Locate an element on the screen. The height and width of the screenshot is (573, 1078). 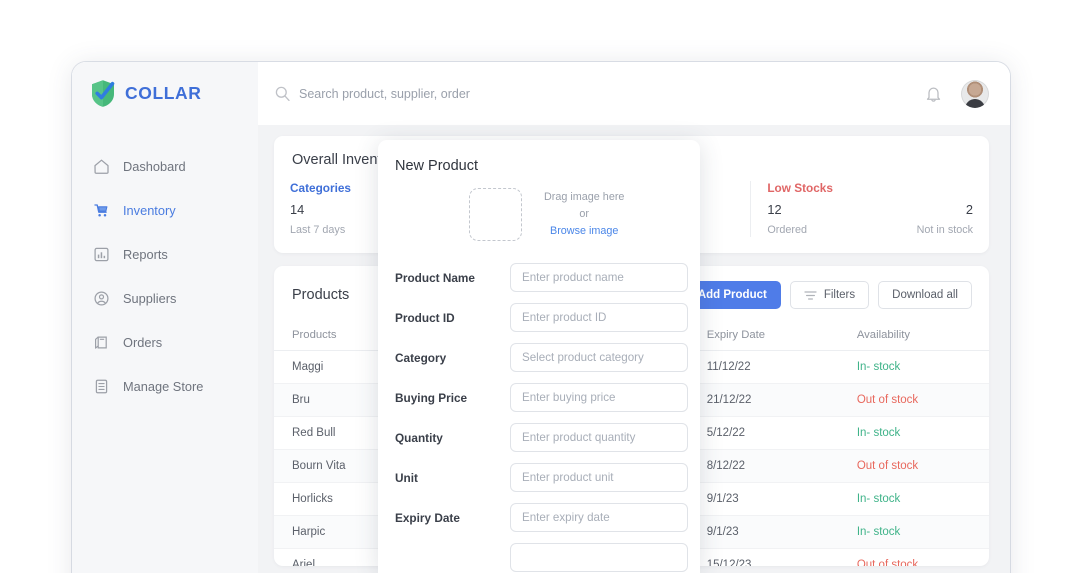
inventory-col-values: 12 2 is located at coordinates (870, 209).